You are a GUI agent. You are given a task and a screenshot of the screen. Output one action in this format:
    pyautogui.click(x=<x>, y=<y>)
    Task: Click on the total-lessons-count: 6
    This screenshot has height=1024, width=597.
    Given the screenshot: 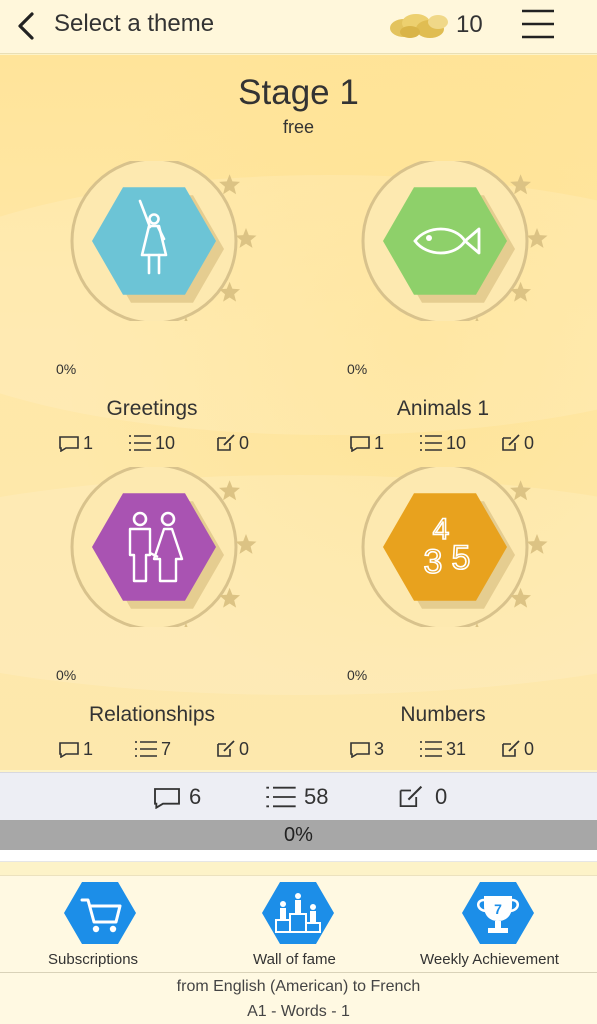 What is the action you would take?
    pyautogui.click(x=195, y=796)
    